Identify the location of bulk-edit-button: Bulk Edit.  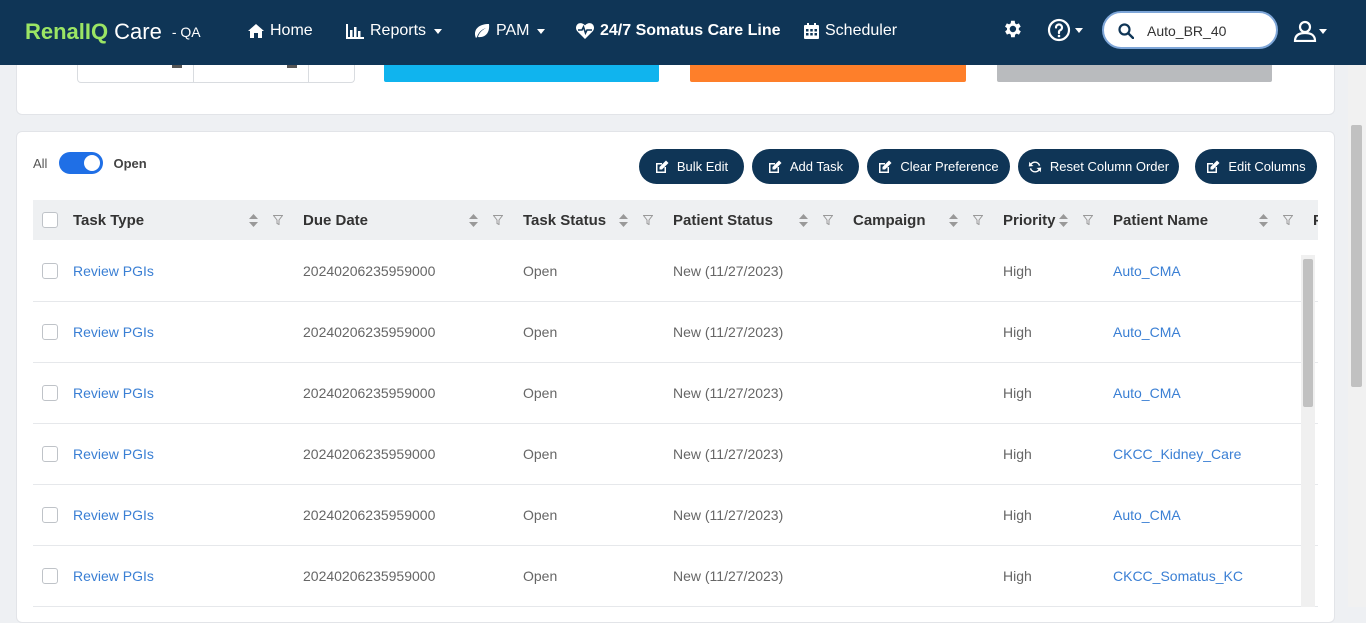
(691, 166).